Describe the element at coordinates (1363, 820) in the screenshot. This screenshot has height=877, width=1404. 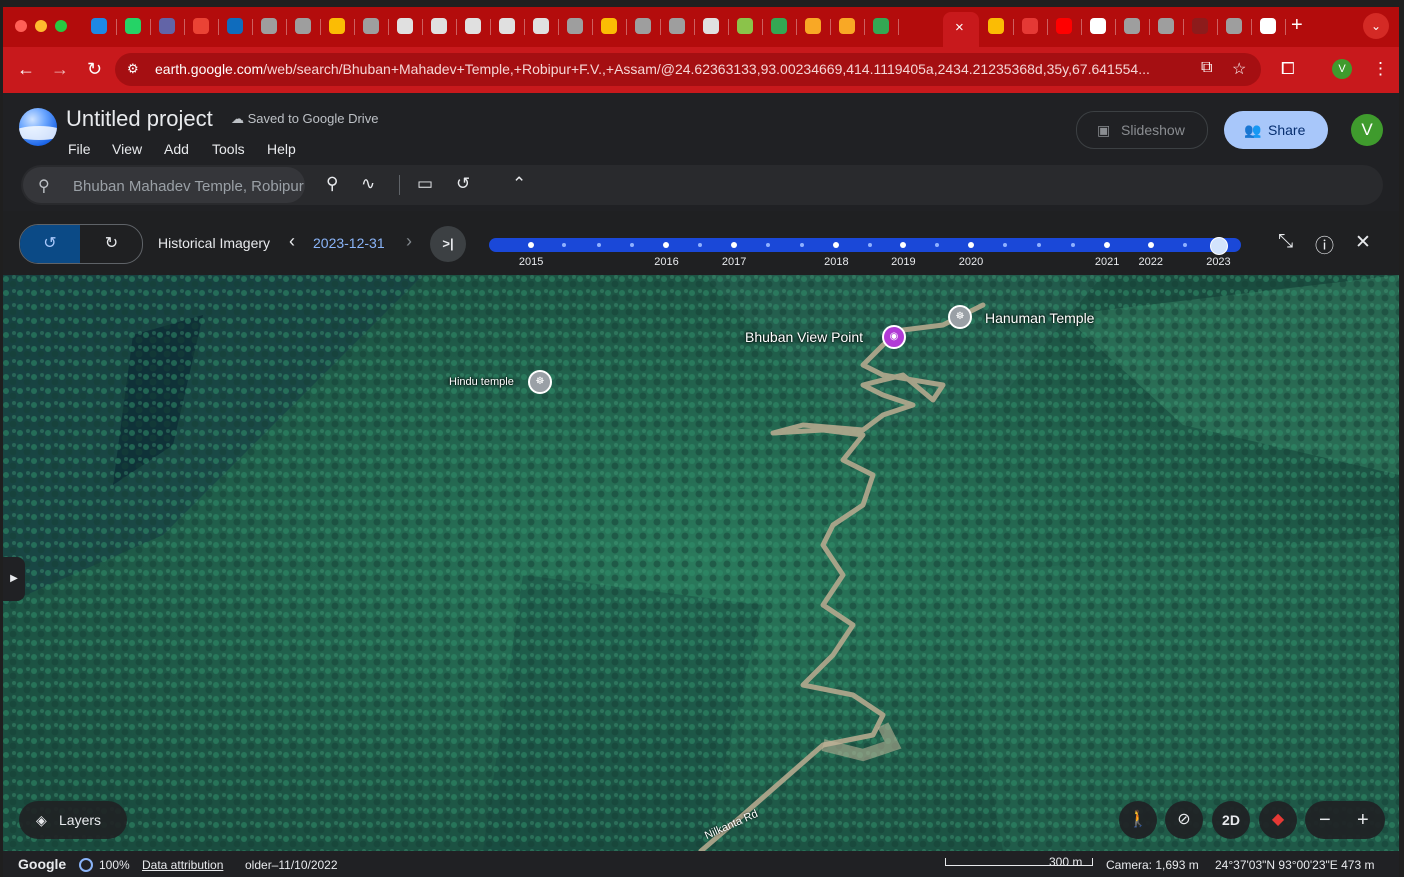
I see `zoom-in-icon: +` at that location.